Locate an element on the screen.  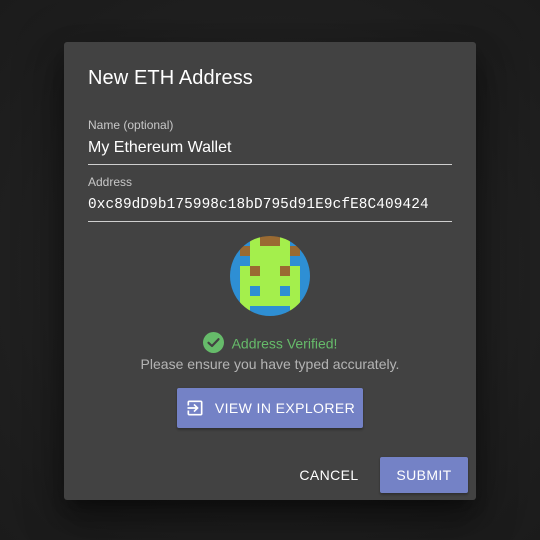
view-in-explorer-label: VIEW IN EXPLORER is located at coordinates (285, 408).